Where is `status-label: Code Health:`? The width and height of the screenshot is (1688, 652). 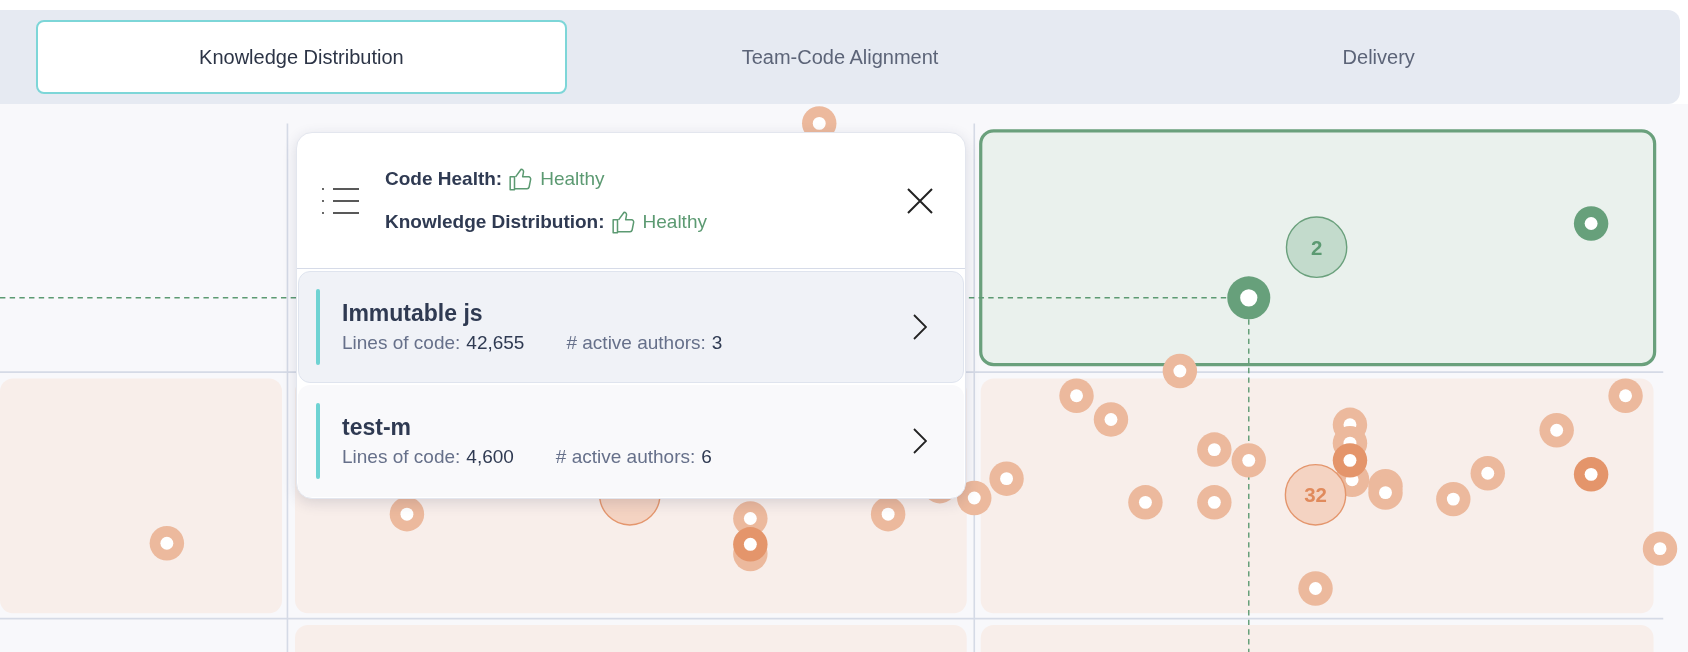 status-label: Code Health: is located at coordinates (444, 179).